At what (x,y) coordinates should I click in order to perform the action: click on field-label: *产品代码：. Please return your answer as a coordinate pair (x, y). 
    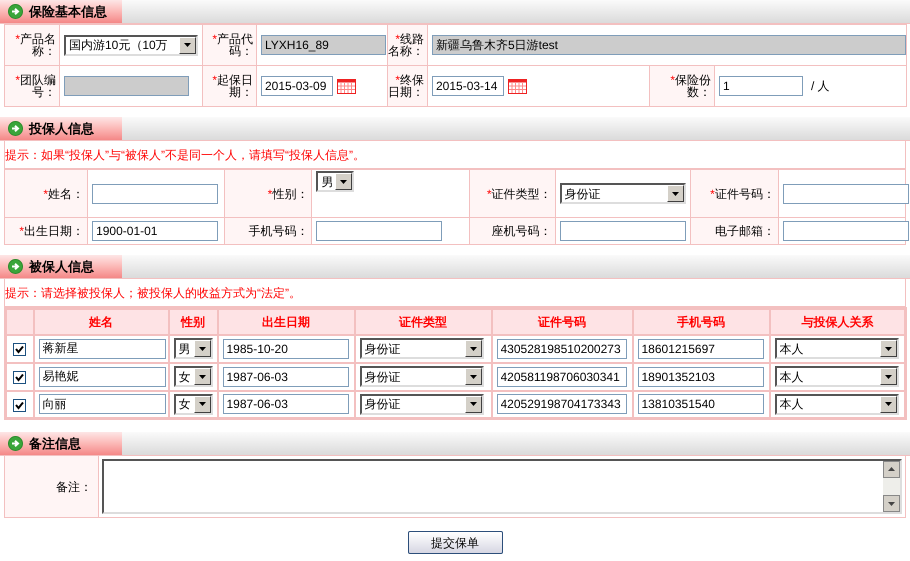
    Looking at the image, I should click on (232, 45).